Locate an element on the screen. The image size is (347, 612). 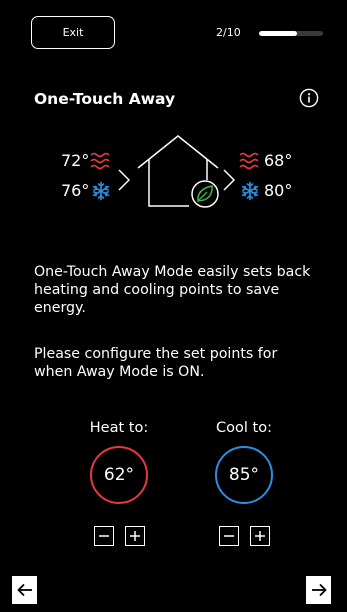
right-heat-temp: 68° is located at coordinates (278, 160).